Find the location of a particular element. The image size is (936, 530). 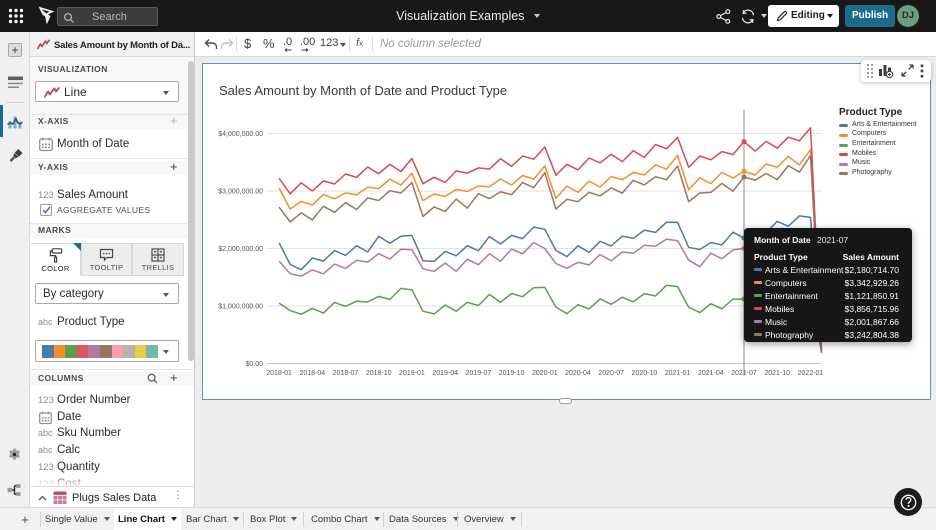

svg-text: 2020-04 is located at coordinates (578, 373).